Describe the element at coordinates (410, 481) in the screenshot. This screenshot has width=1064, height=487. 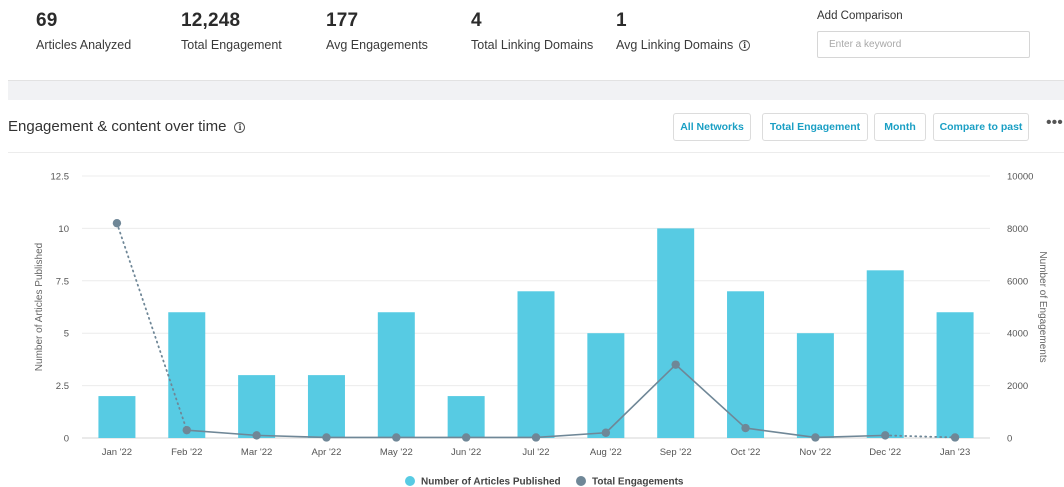
I see `legend-swatch-articles` at that location.